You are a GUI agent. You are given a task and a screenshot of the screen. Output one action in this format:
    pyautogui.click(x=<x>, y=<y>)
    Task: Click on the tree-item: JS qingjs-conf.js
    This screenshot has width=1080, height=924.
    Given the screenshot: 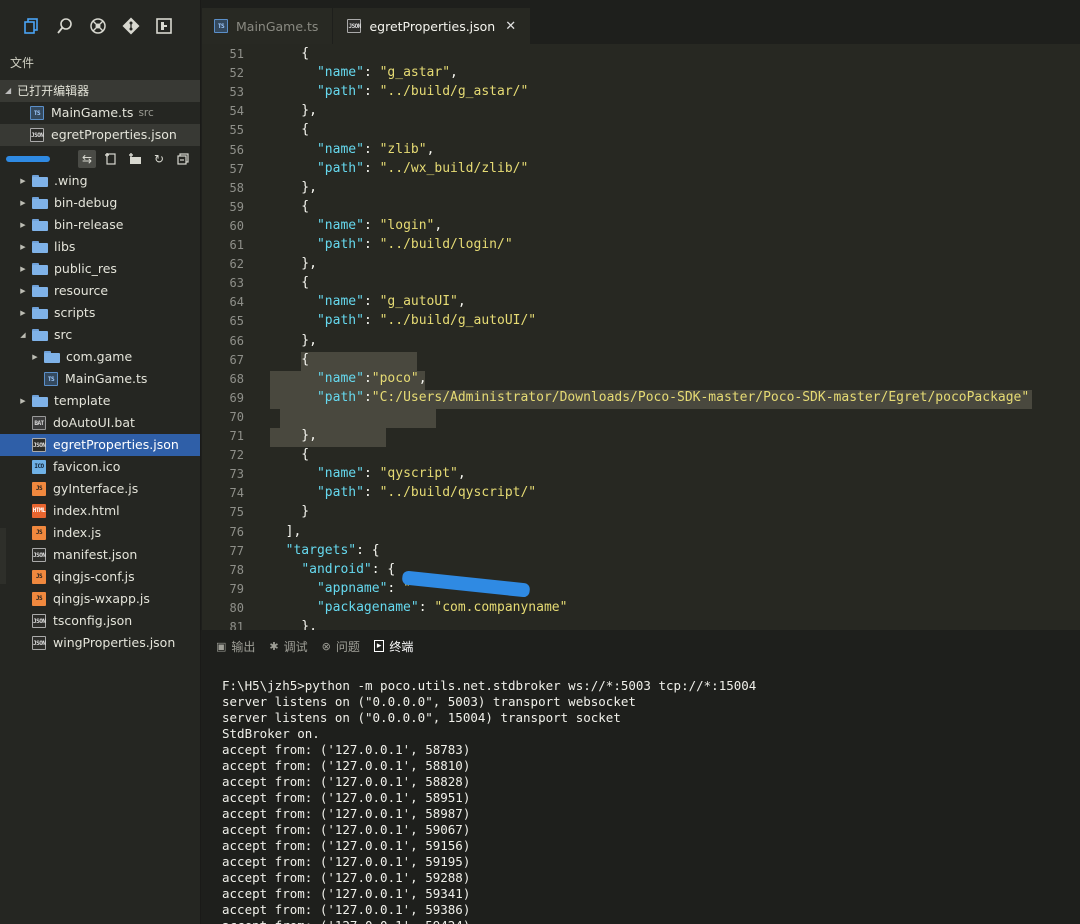 What is the action you would take?
    pyautogui.click(x=100, y=577)
    